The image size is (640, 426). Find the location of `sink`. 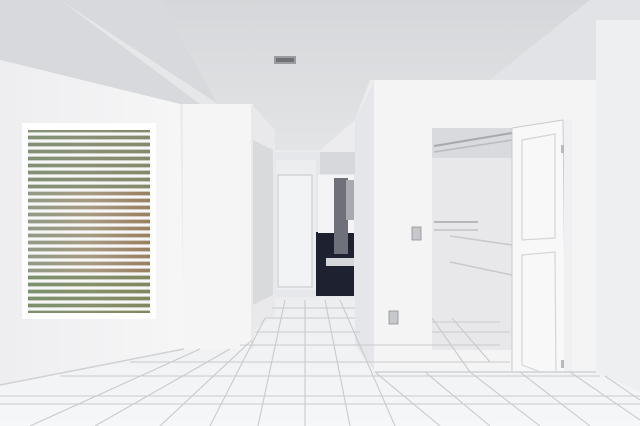

sink is located at coordinates (340, 262).